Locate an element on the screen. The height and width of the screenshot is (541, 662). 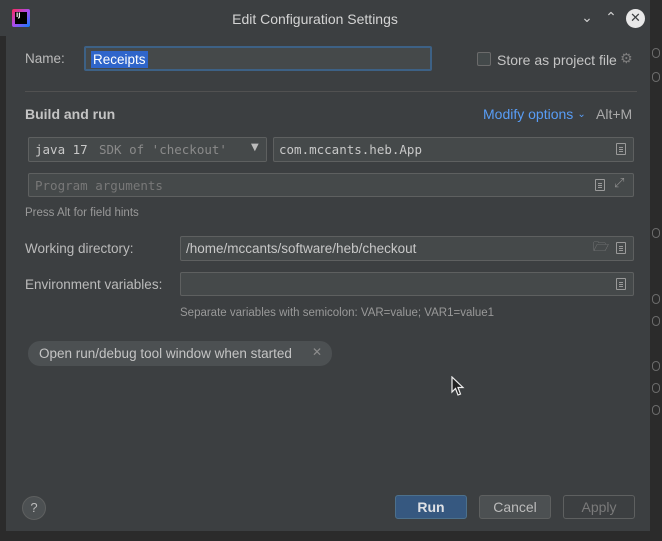
gear-icon: ⚙ is located at coordinates (627, 59).